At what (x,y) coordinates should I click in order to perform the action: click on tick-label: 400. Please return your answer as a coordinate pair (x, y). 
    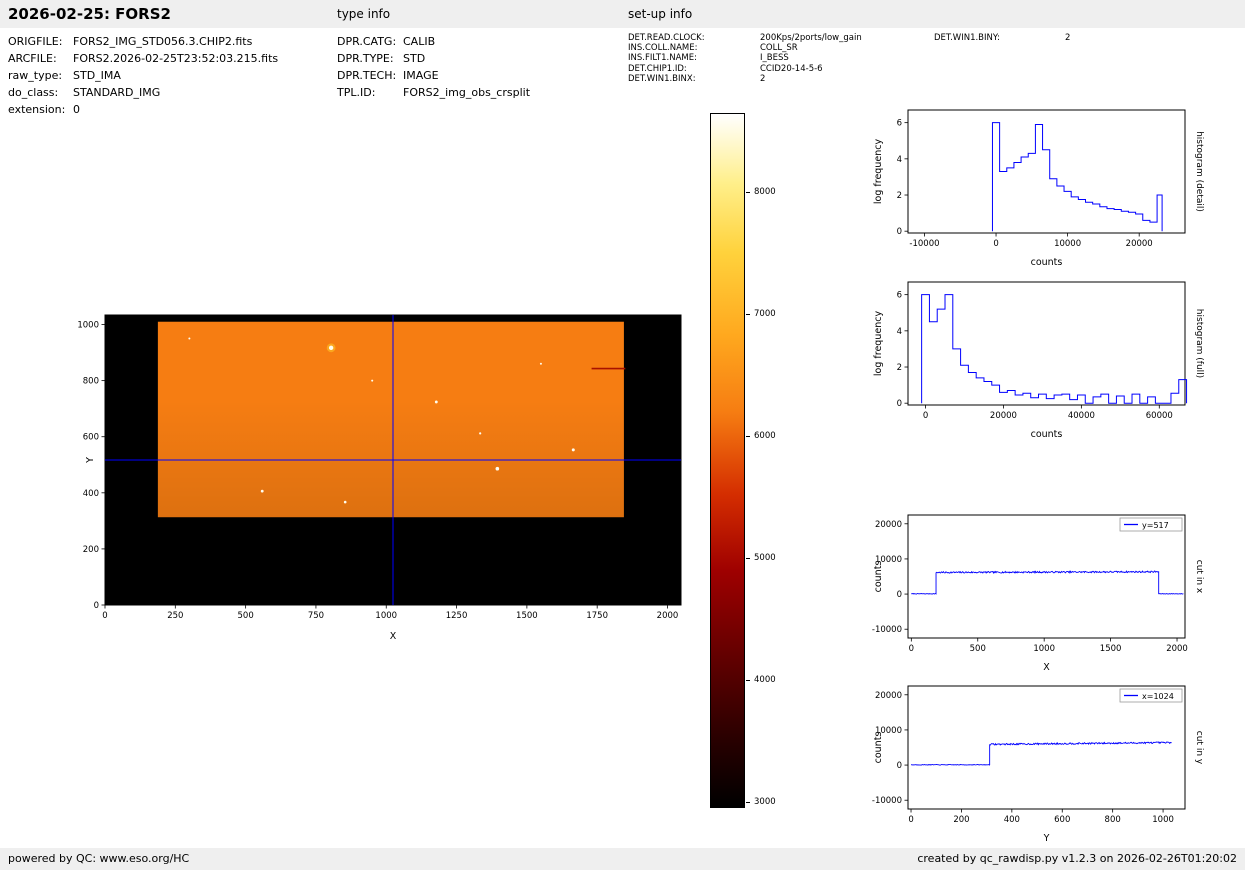
    Looking at the image, I should click on (91, 494).